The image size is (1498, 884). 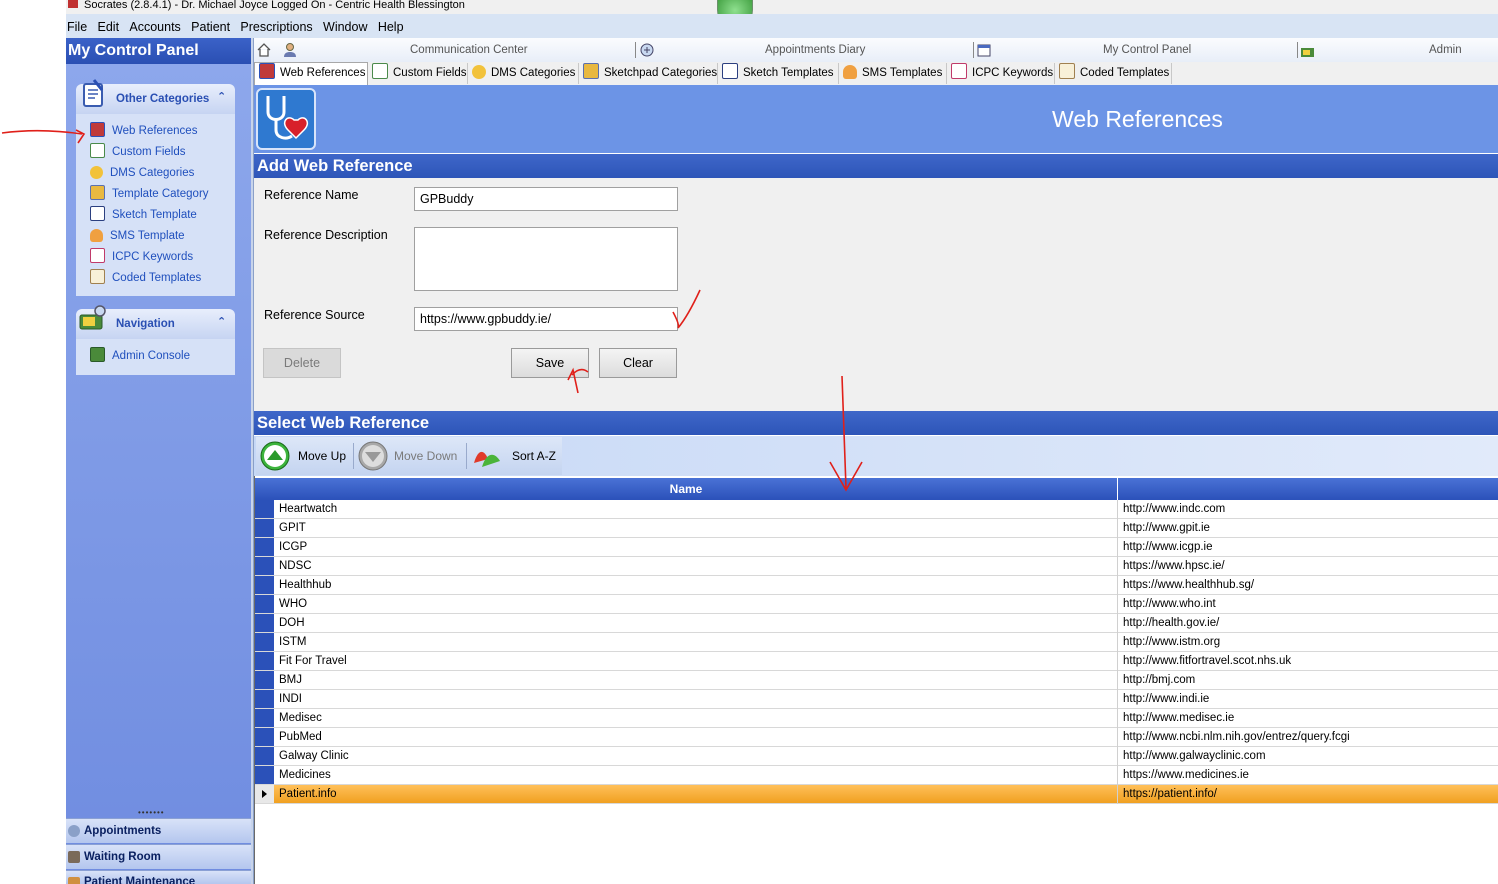 What do you see at coordinates (523, 73) in the screenshot?
I see `tab-dms-categories: DMS Categories` at bounding box center [523, 73].